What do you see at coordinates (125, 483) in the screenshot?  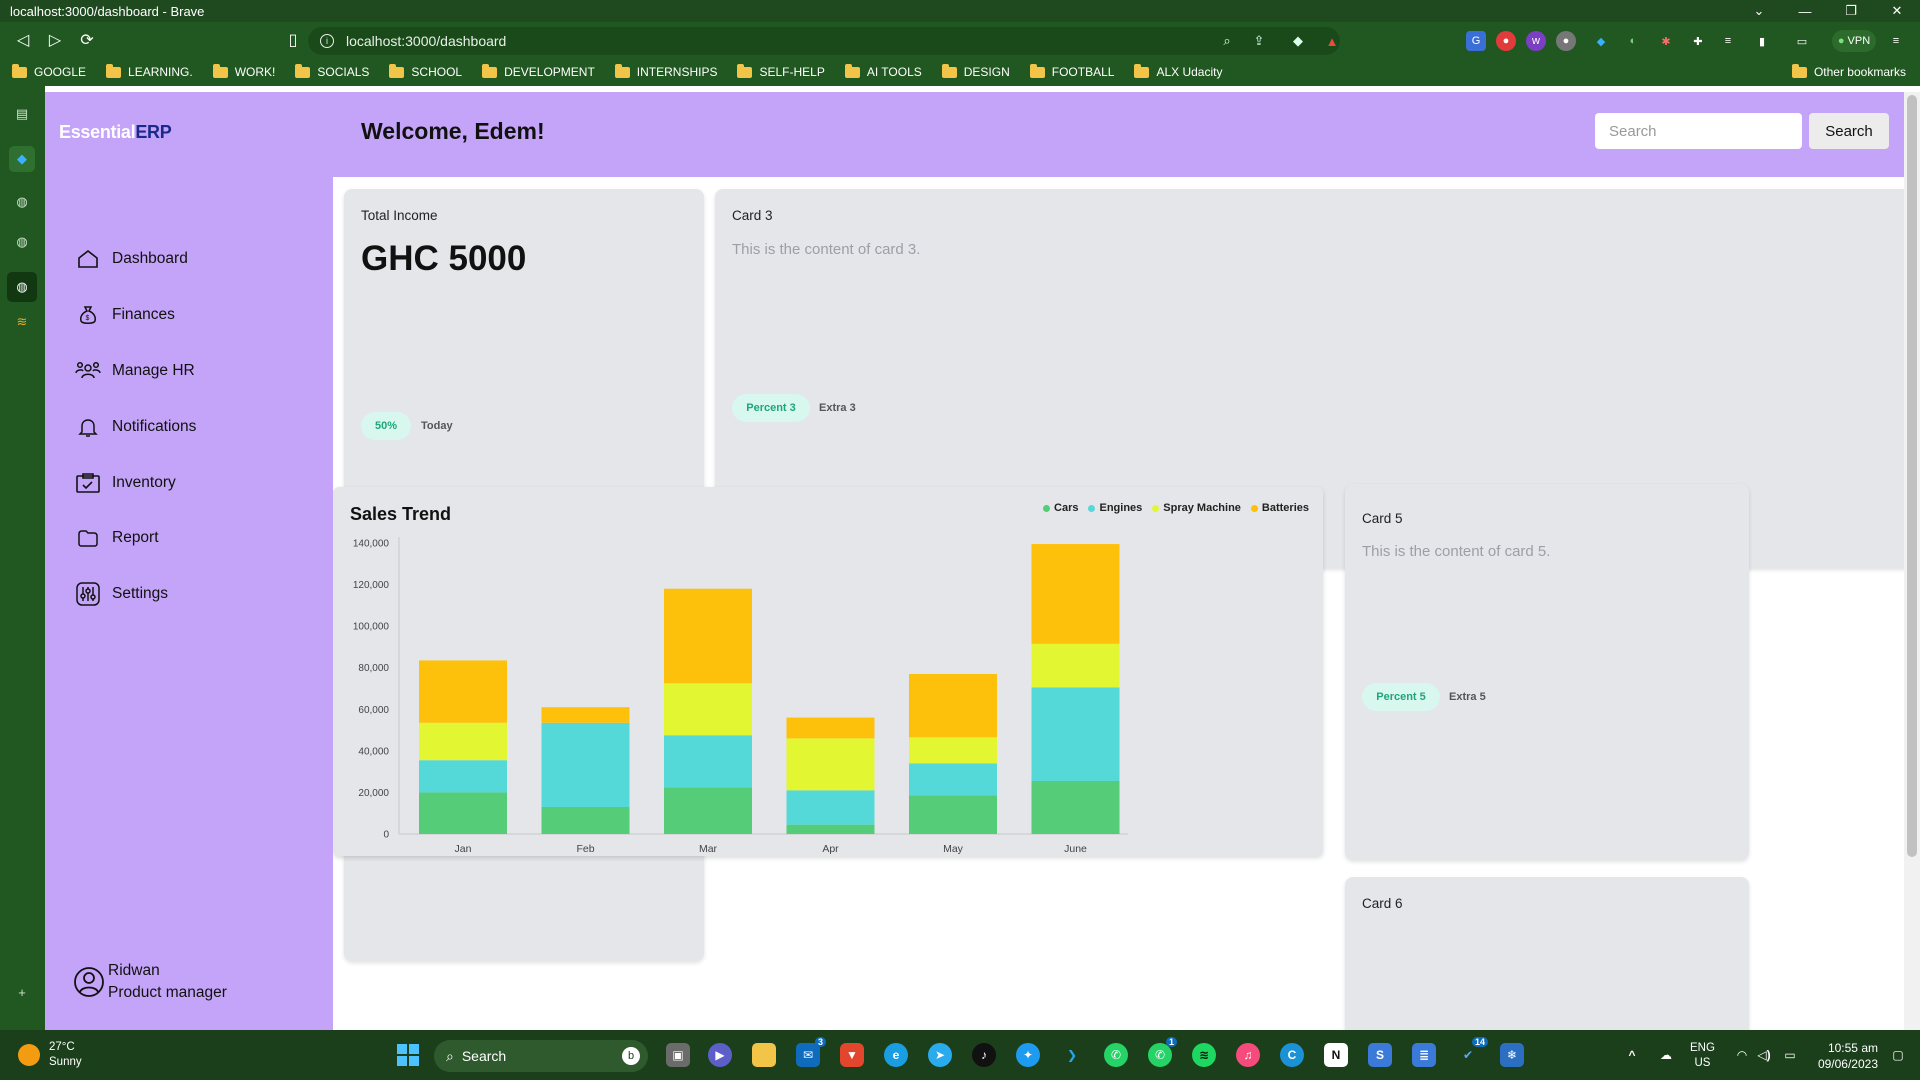 I see `nav-item-inventory: Inventory` at bounding box center [125, 483].